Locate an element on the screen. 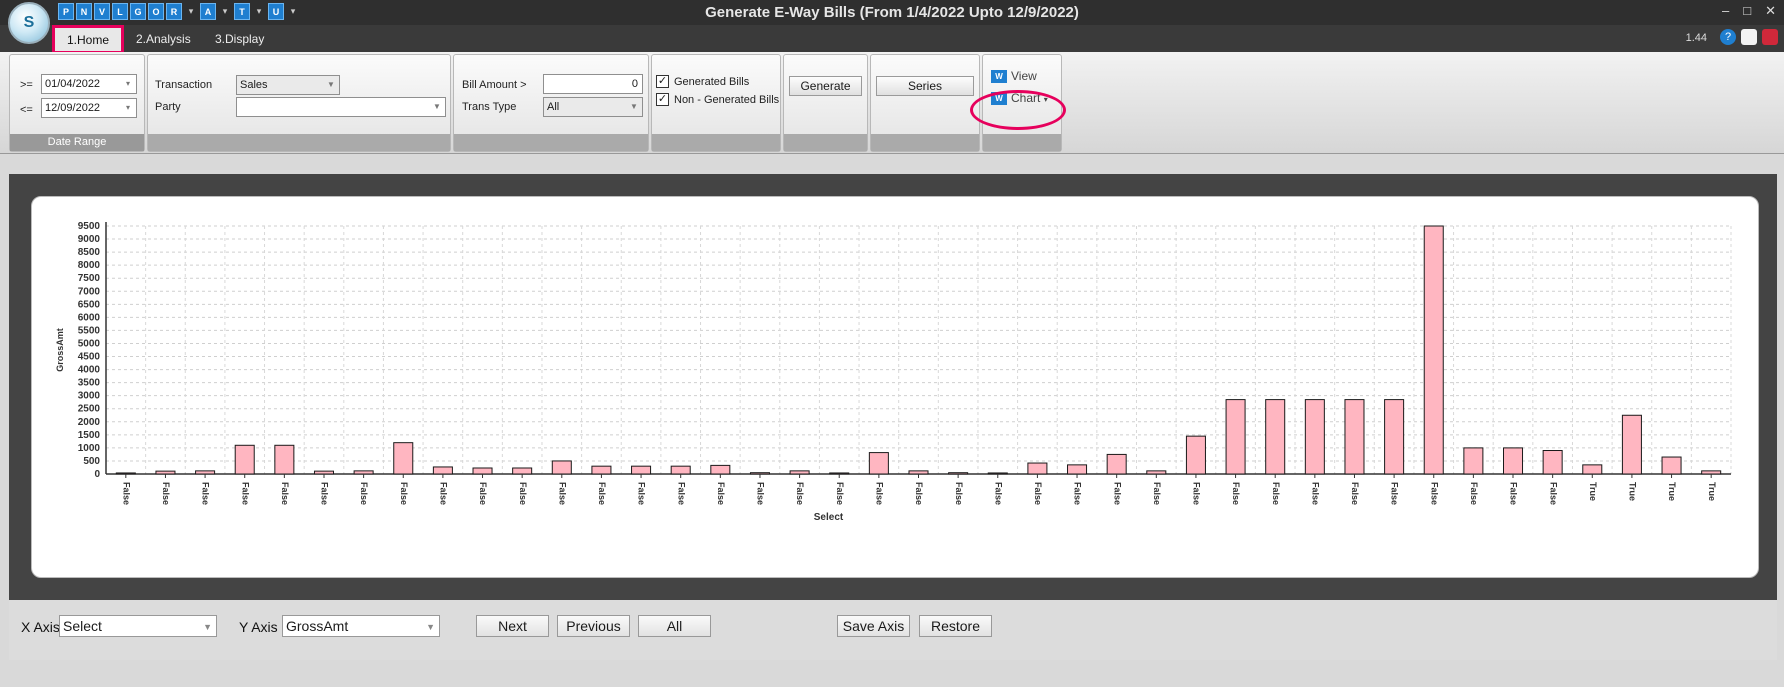 Image resolution: width=1784 pixels, height=687 pixels. y-tick-label: 6500 is located at coordinates (89, 304).